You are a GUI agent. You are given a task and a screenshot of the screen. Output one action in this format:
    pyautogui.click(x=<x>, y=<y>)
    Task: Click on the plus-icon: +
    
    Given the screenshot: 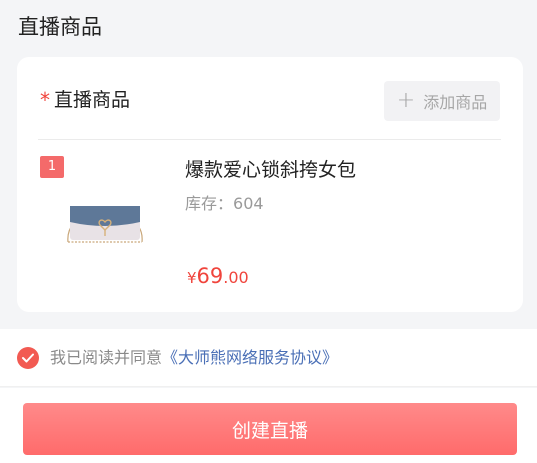 What is the action you would take?
    pyautogui.click(x=406, y=100)
    